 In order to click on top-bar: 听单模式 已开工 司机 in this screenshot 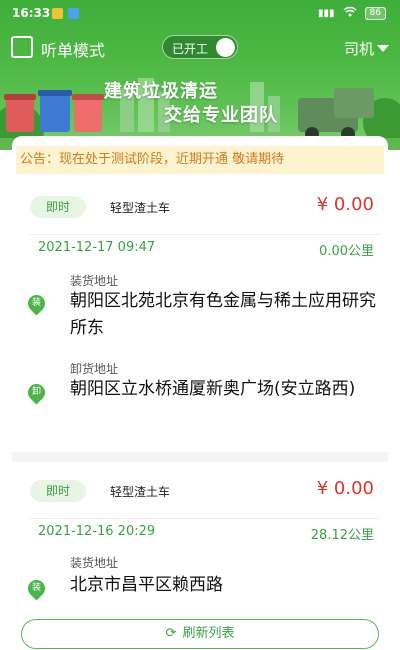, I will do `click(200, 47)`.